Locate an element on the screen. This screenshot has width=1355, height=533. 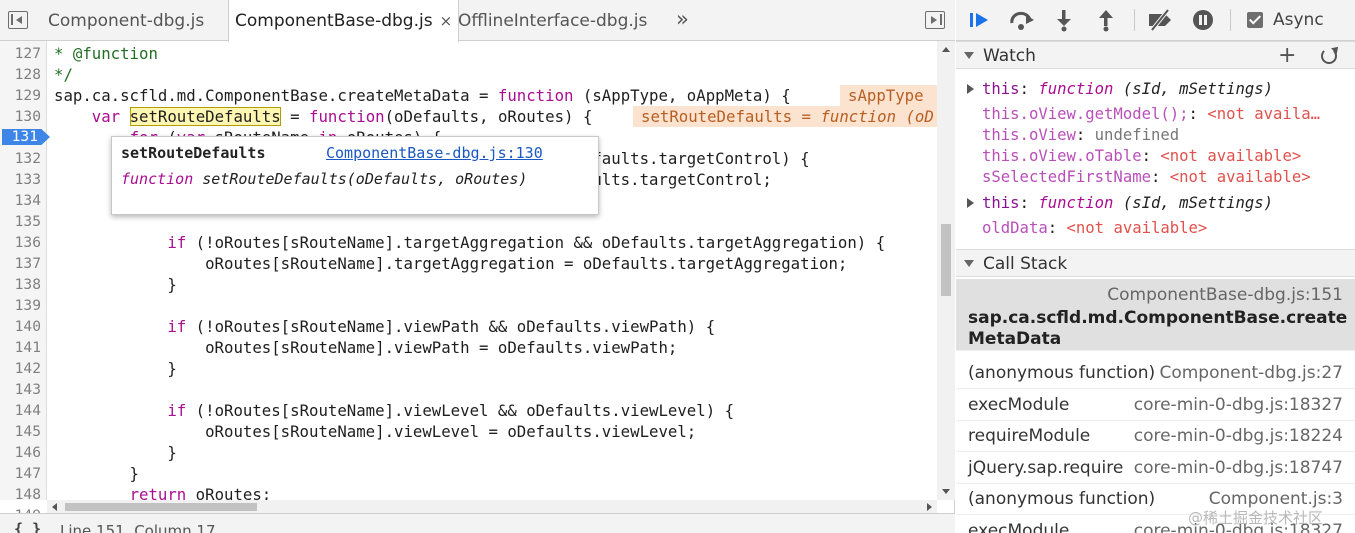
watch-section-header: Watch + is located at coordinates (1155, 55).